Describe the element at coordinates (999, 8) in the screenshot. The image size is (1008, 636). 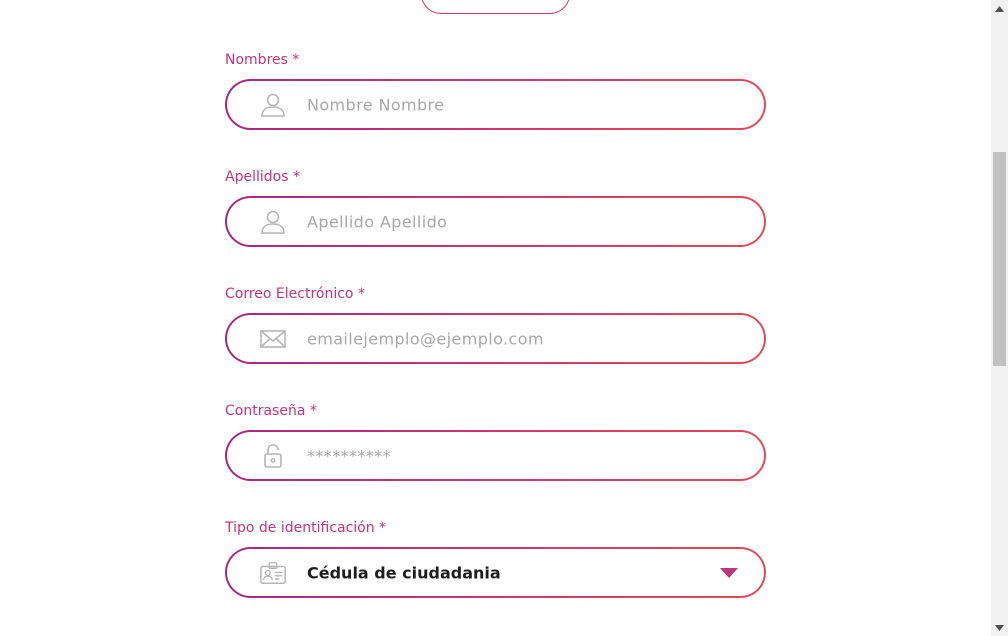
I see `scroll-up-arrow-icon` at that location.